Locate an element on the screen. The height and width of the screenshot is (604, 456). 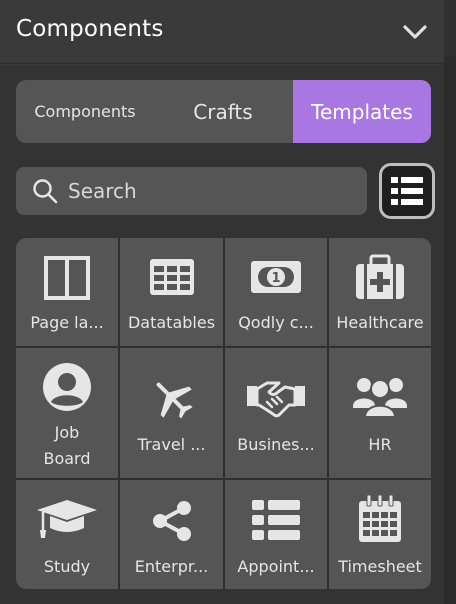
template-label: Study is located at coordinates (67, 566).